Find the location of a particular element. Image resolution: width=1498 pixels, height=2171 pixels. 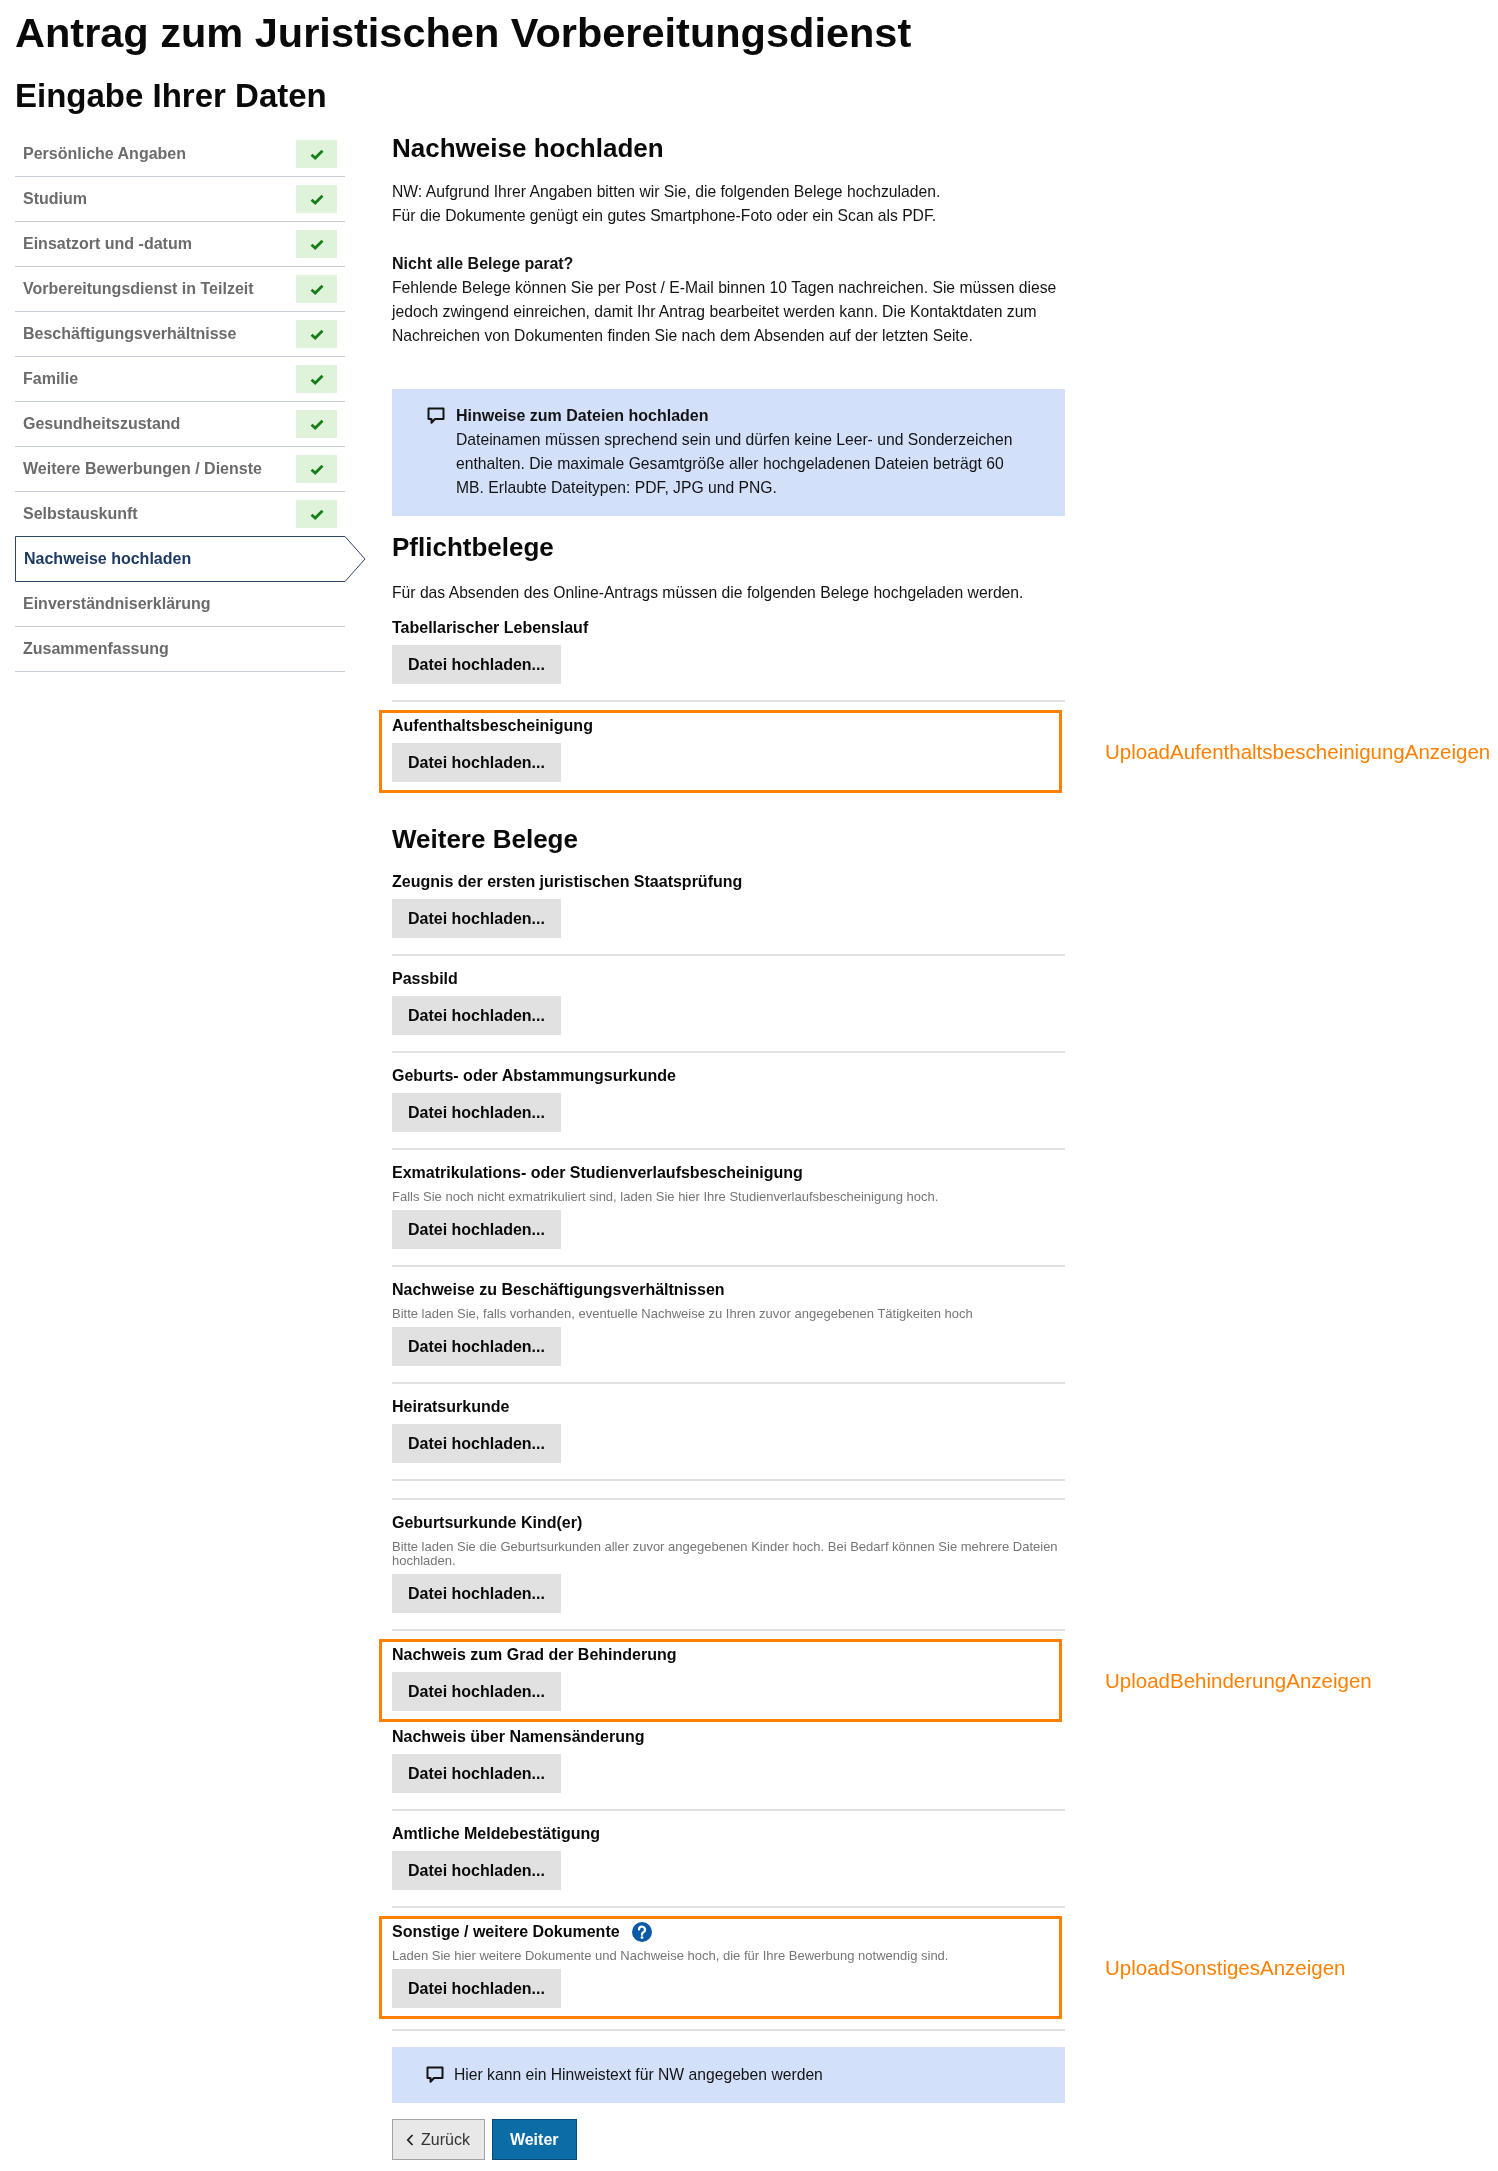

document-title: Sonstige / weitere Dokumente is located at coordinates (506, 1932).